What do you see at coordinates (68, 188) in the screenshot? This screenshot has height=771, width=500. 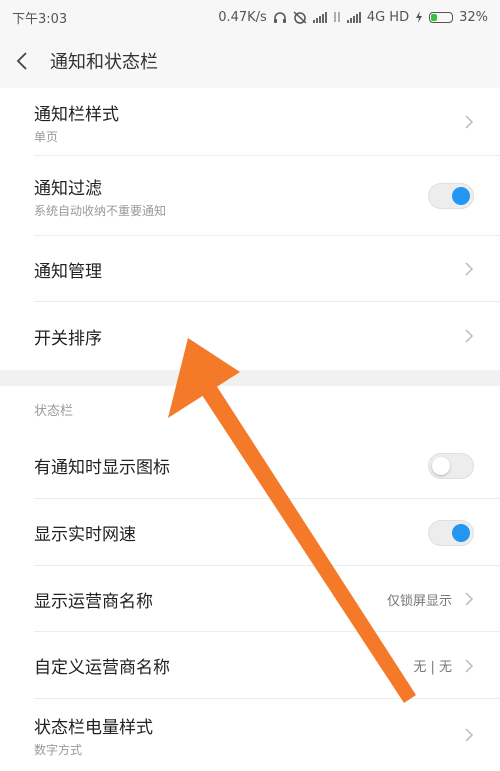 I see `row-label: 通知过滤` at bounding box center [68, 188].